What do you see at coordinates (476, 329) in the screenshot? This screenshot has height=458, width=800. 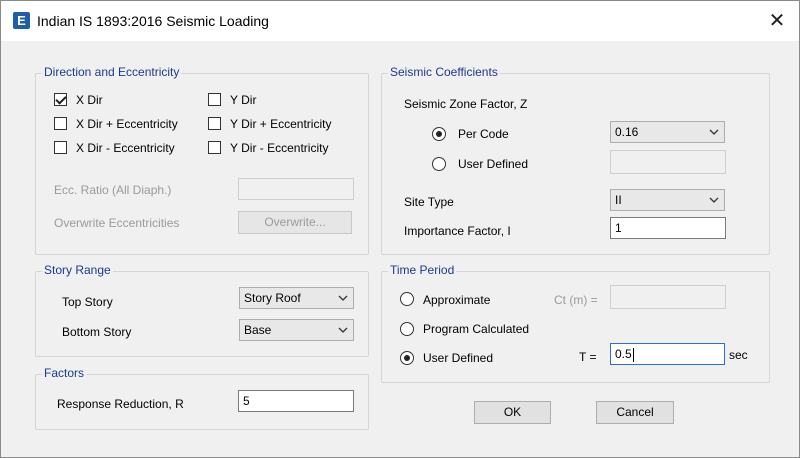 I see `program-calculated-label: Program Calculated` at bounding box center [476, 329].